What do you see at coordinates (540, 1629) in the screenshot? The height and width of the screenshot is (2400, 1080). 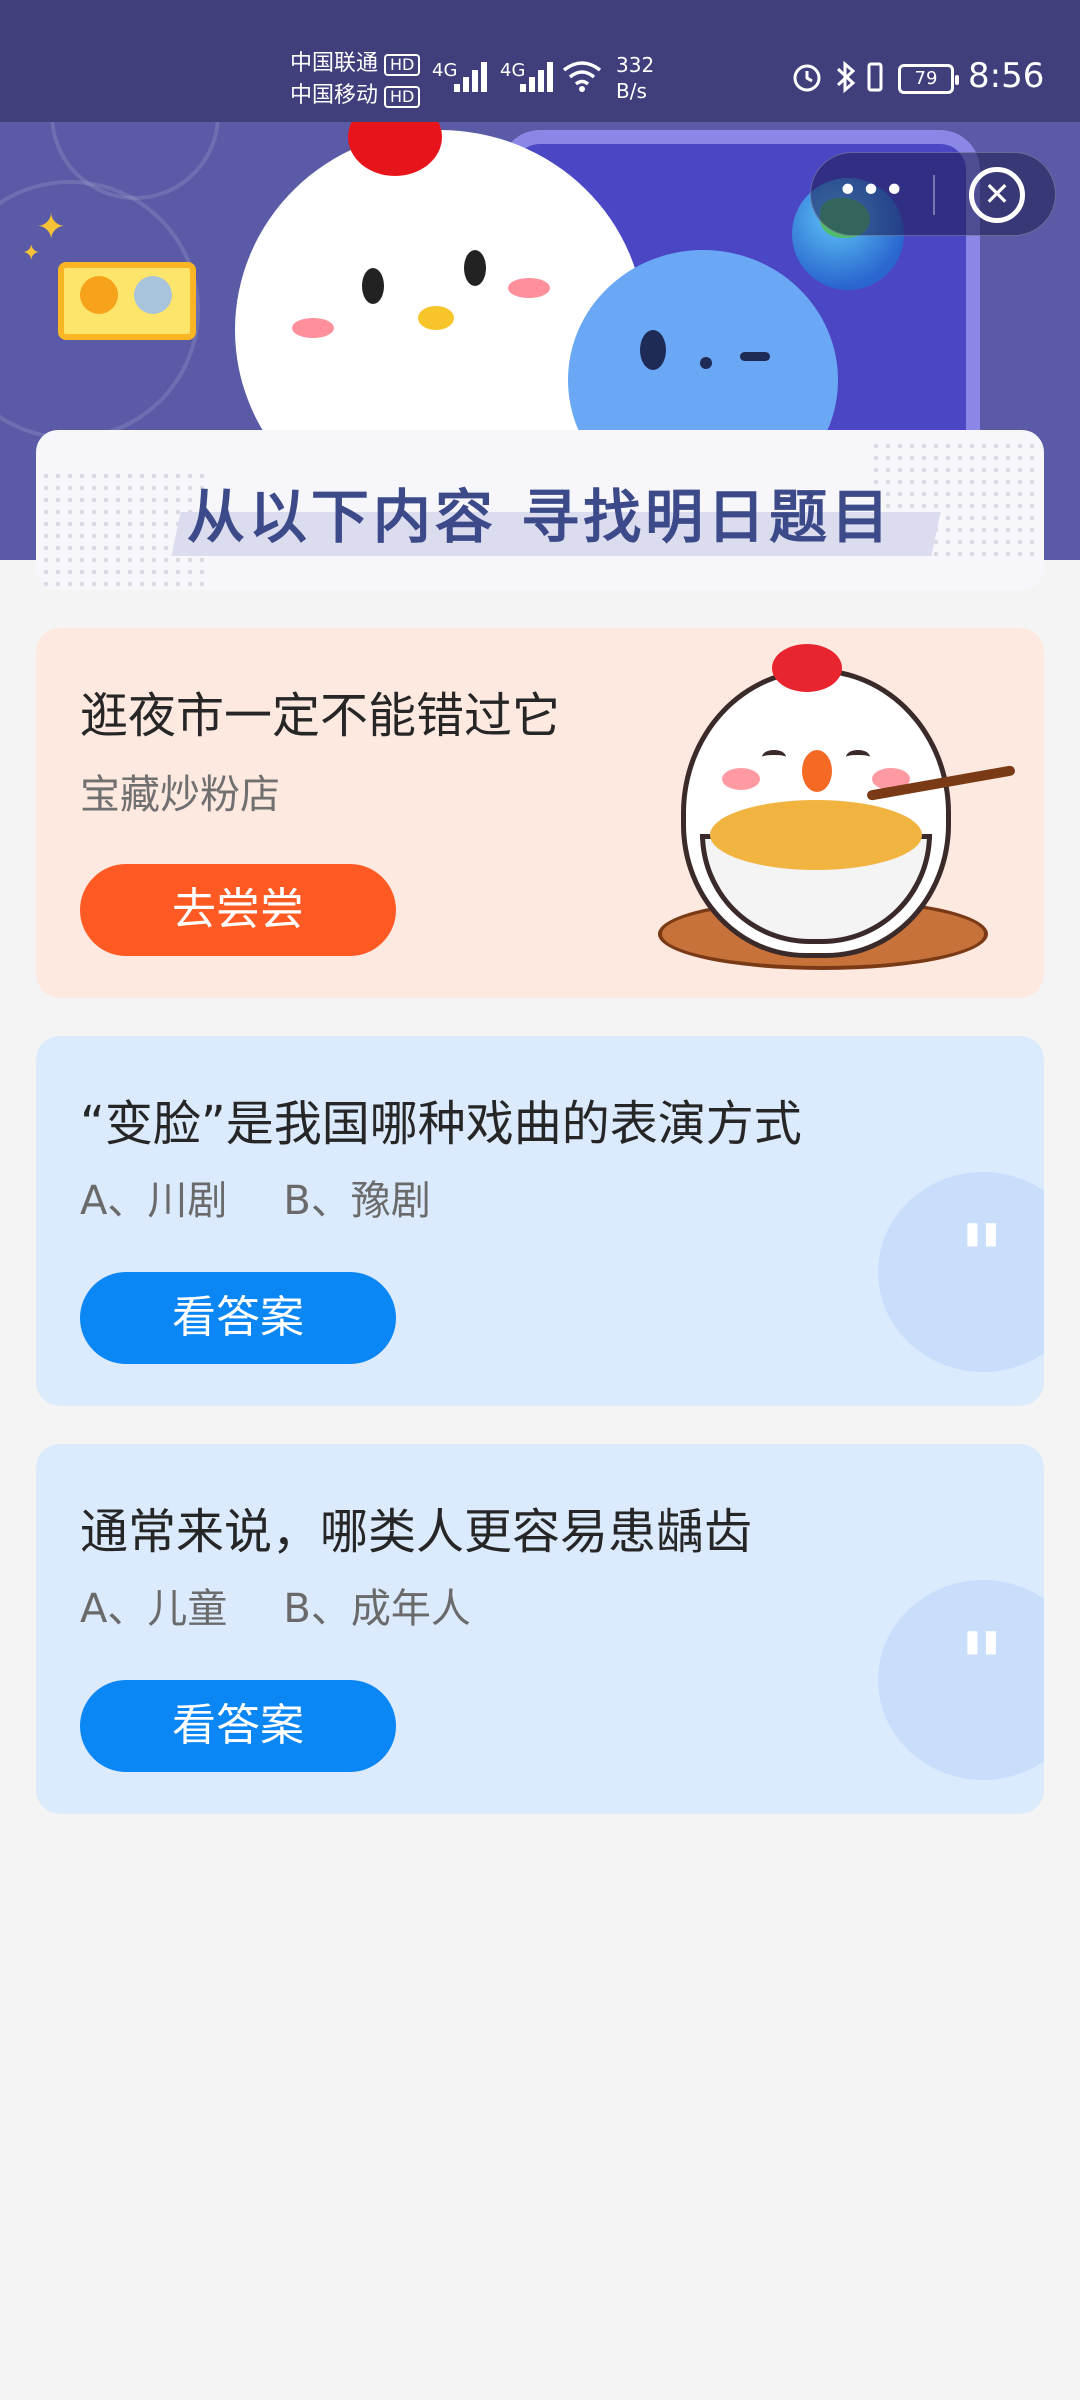 I see `question-card: " 通常来说，哪类人更容易患龋齿 A、儿童 B、成年人 看答案` at bounding box center [540, 1629].